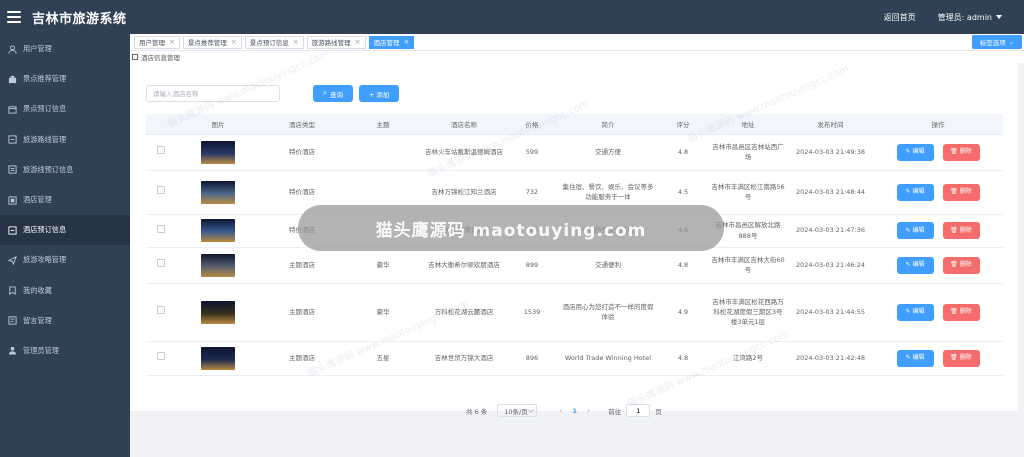  What do you see at coordinates (638, 410) in the screenshot?
I see `jump-input` at bounding box center [638, 410].